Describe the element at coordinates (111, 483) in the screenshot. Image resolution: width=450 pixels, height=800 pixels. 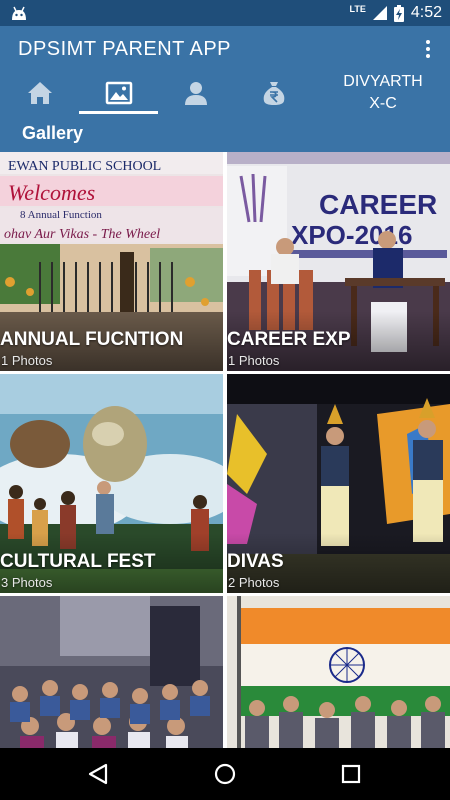
I see `album-tile: CULTURAL FEST 3 Photos` at that location.